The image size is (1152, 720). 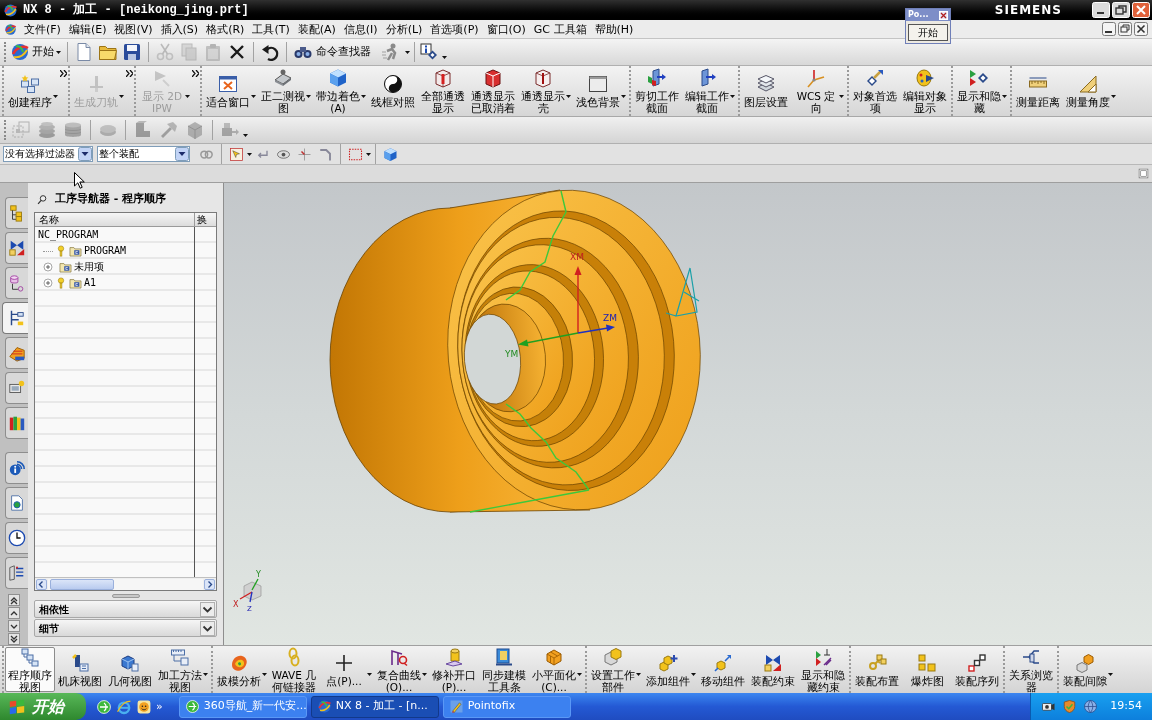 What do you see at coordinates (90, 283) in the screenshot?
I see `tree-item: A1` at bounding box center [90, 283].